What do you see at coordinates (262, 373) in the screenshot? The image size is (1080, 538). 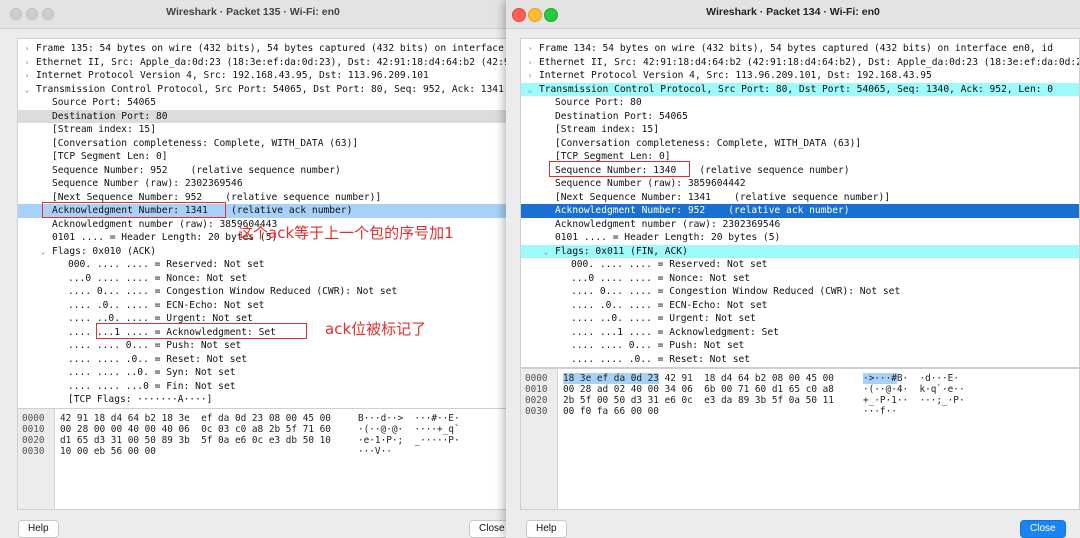 I see `tree-row: .... .... ..0. = Syn: Not set` at bounding box center [262, 373].